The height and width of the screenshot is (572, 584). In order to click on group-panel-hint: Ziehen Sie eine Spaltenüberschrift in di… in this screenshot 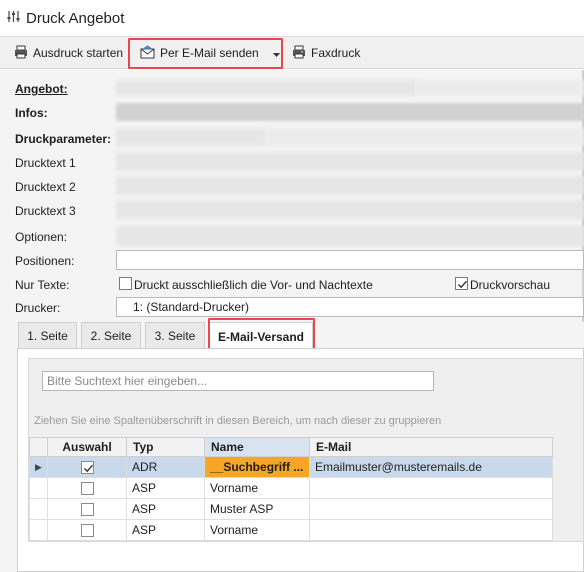, I will do `click(237, 421)`.